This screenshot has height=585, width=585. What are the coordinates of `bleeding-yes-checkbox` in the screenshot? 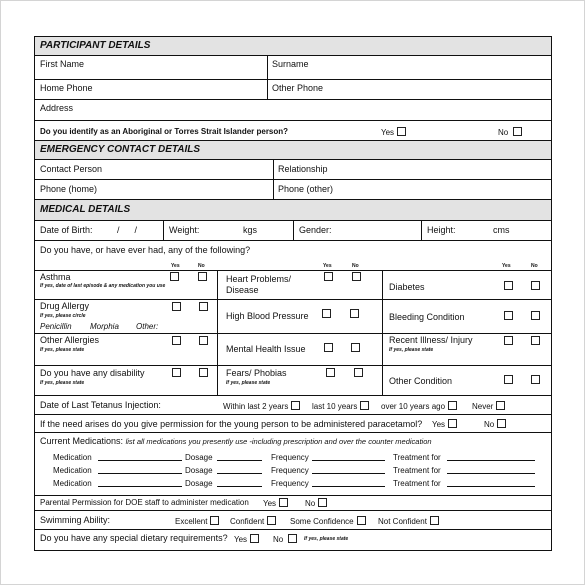 It's located at (508, 315).